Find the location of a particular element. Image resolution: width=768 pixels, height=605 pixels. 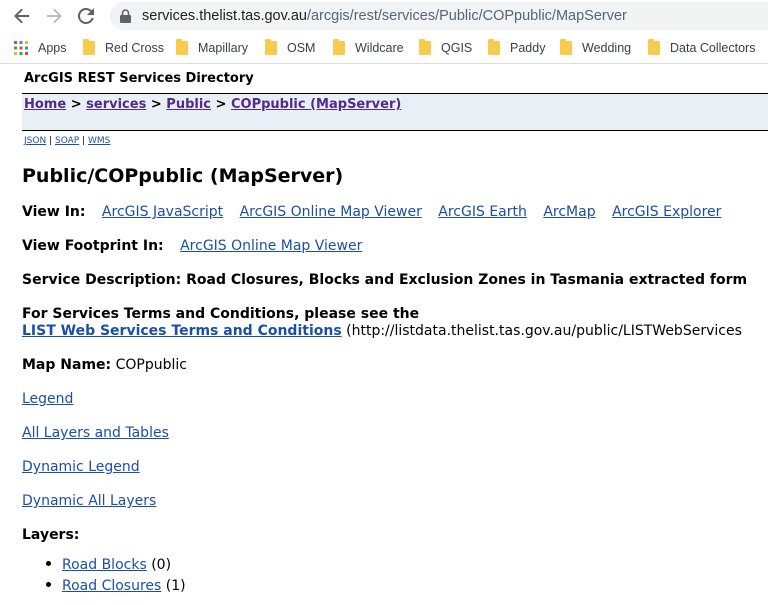

soap-link: SOAP is located at coordinates (67, 141).